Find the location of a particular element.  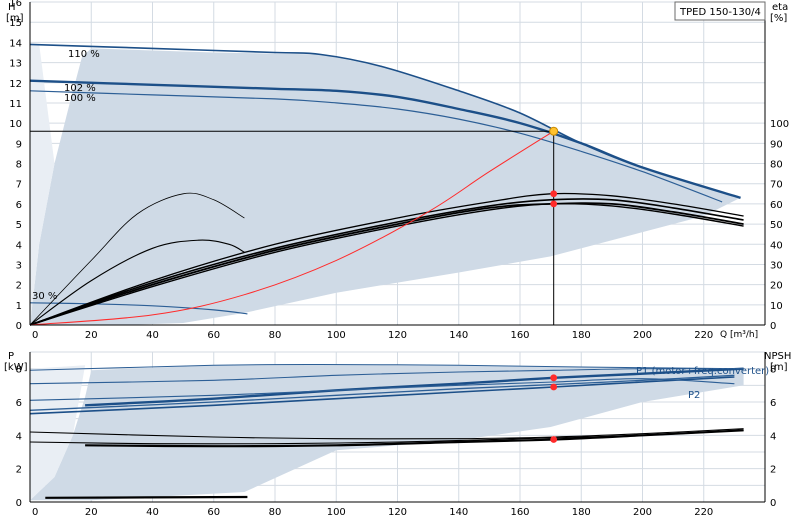

p1-label: P1 (motor+freq.converter) is located at coordinates (702, 371).